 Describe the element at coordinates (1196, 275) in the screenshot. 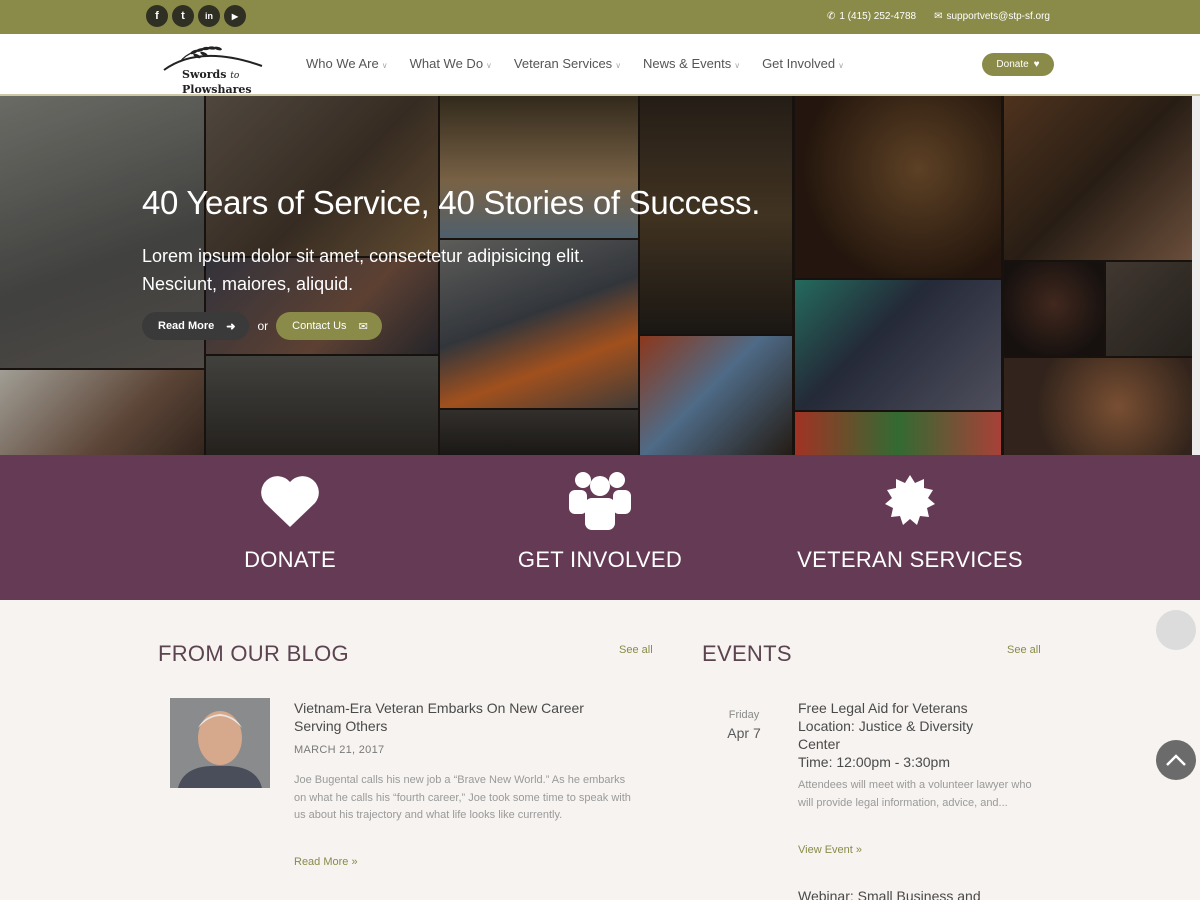

I see `hero-scrollbar` at that location.